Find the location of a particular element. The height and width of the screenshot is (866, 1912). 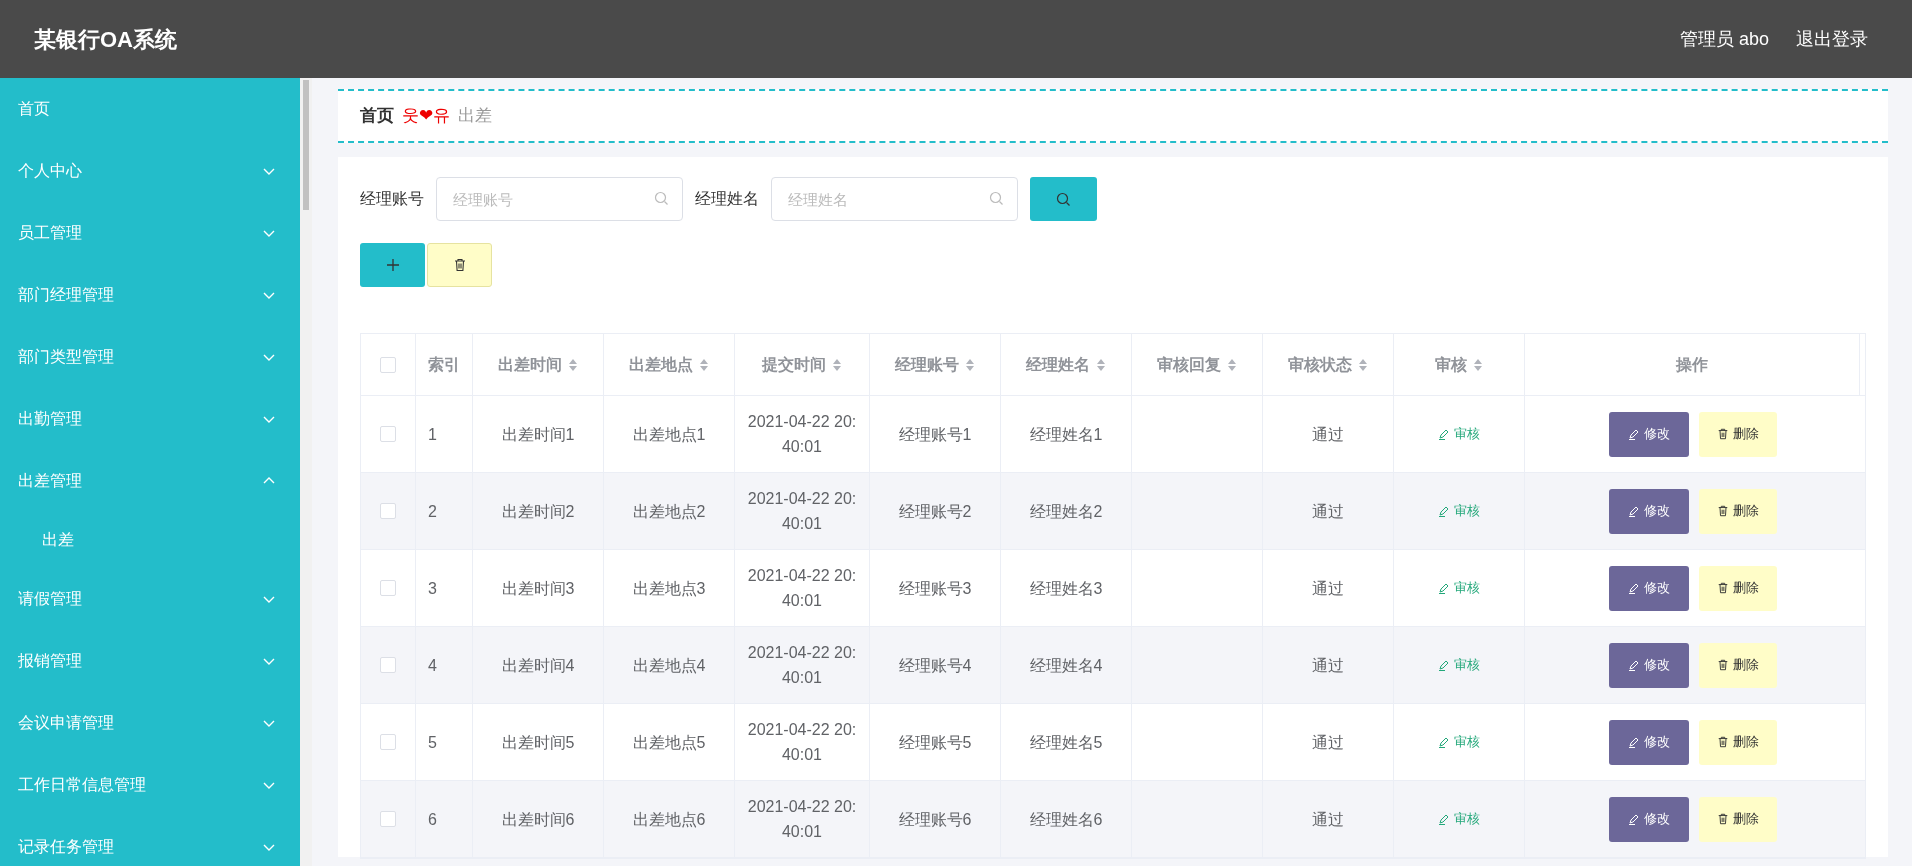

search-button is located at coordinates (1063, 199).